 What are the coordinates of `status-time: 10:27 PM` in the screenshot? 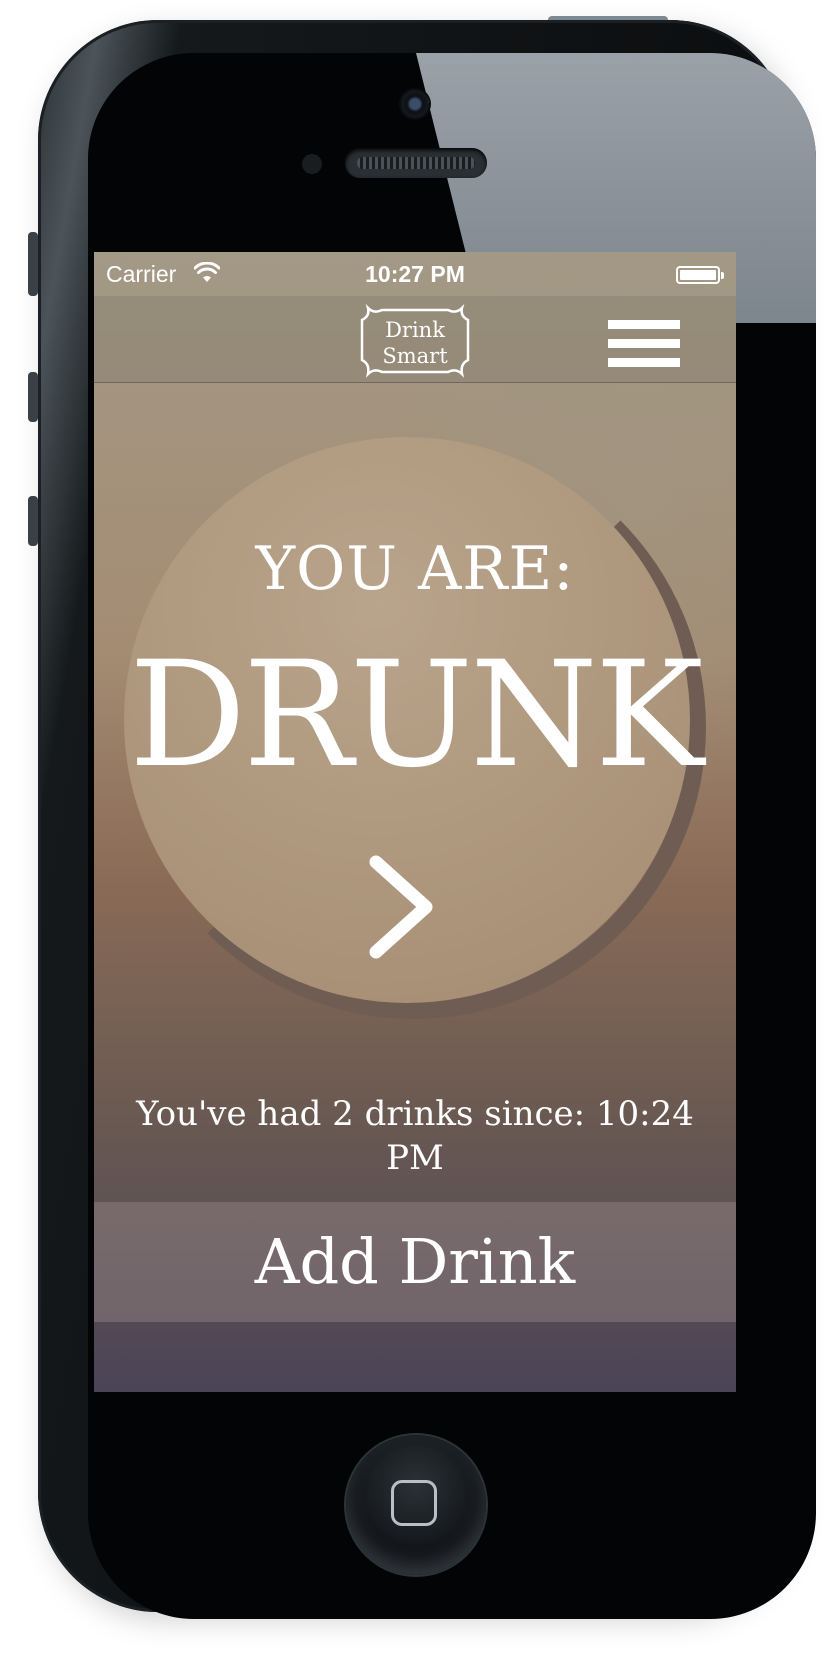 It's located at (415, 274).